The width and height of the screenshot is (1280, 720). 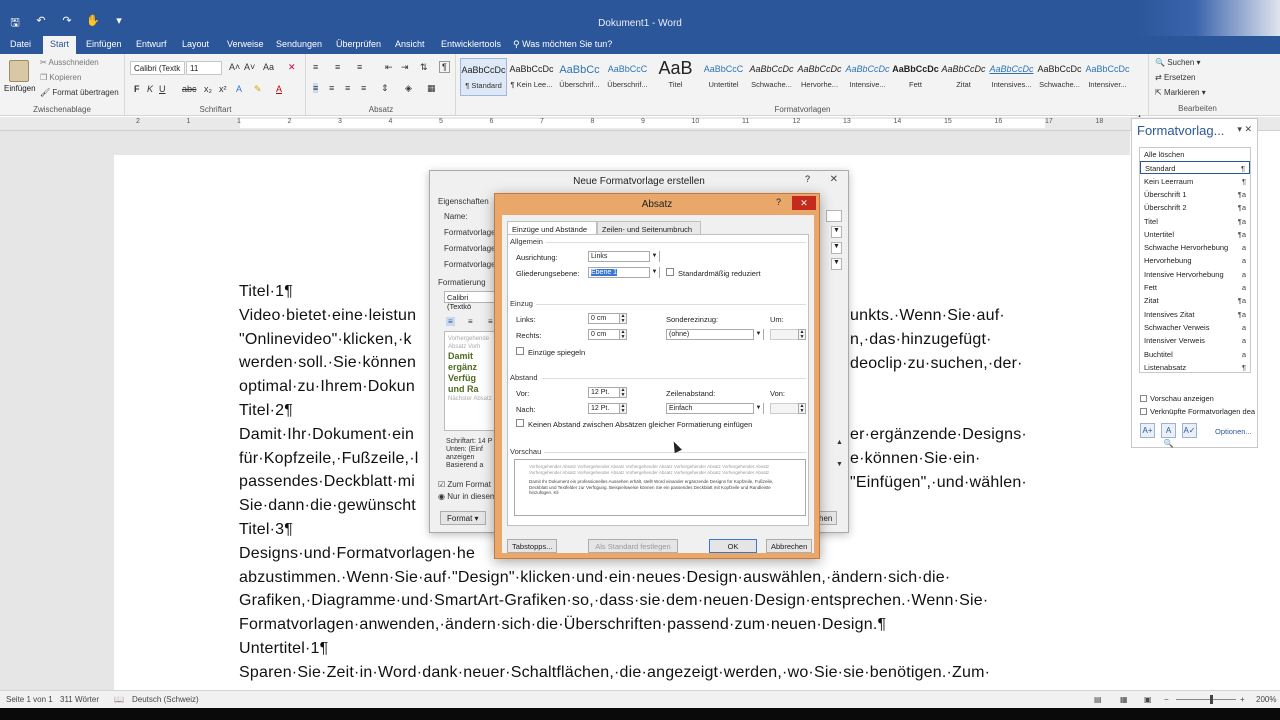 What do you see at coordinates (162, 89) in the screenshot?
I see `underline-icon: U` at bounding box center [162, 89].